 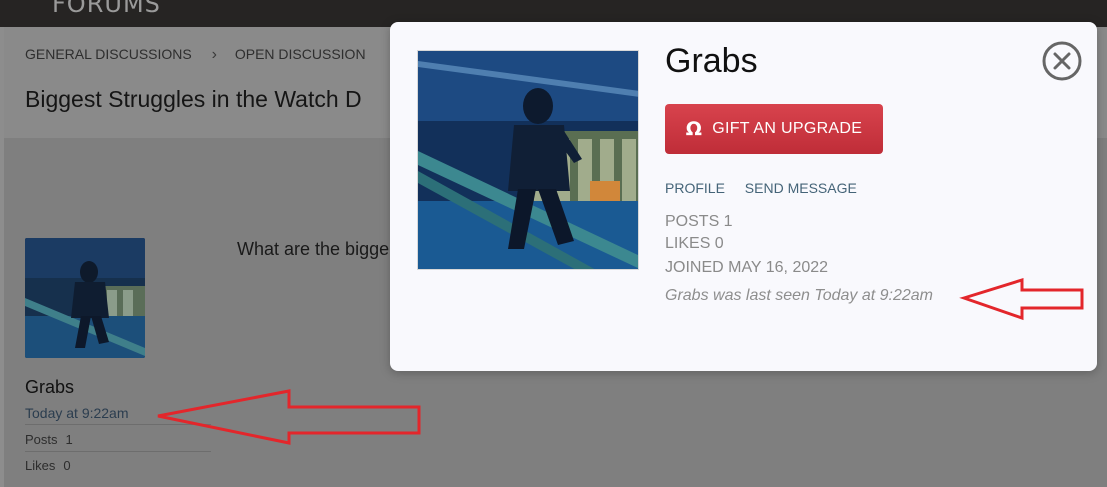 What do you see at coordinates (694, 129) in the screenshot?
I see `omega-icon: Ω` at bounding box center [694, 129].